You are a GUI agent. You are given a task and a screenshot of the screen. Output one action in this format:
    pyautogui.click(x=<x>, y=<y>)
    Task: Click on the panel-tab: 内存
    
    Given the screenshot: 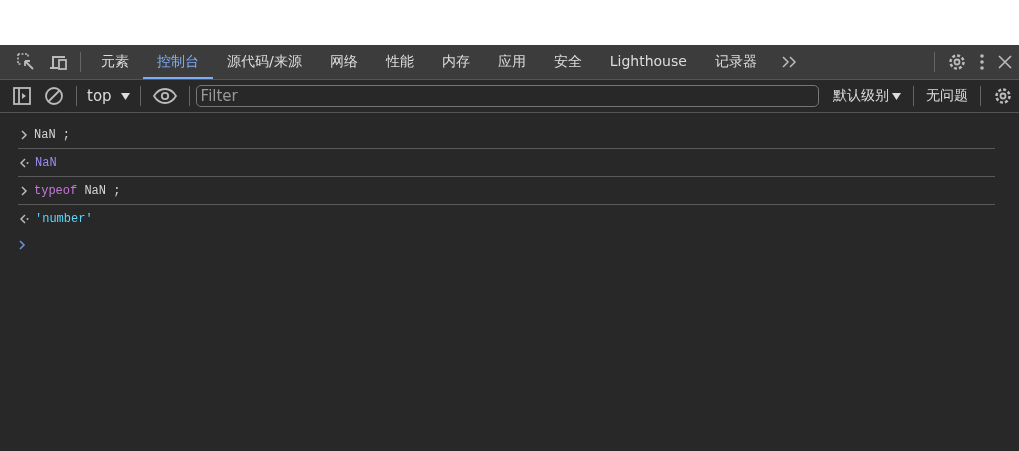 What is the action you would take?
    pyautogui.click(x=455, y=62)
    